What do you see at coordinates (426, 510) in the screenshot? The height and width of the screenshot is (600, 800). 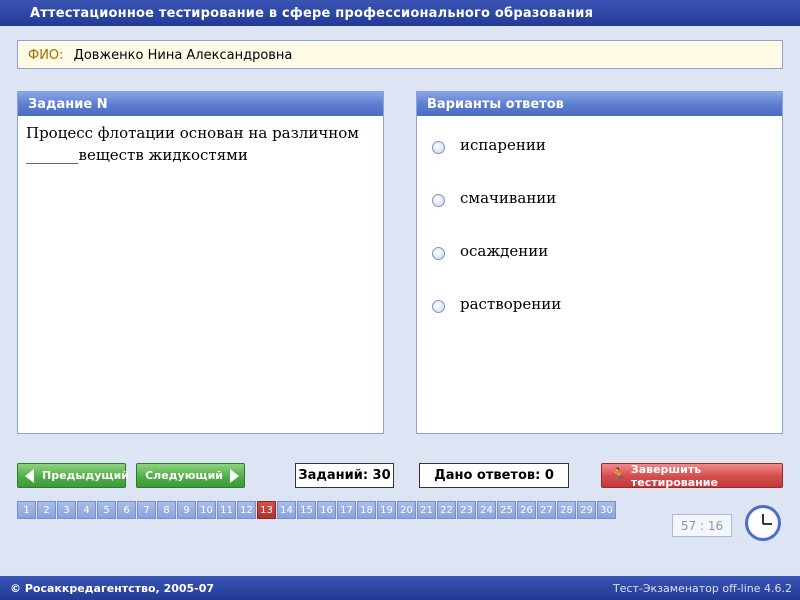 I see `page-button-21: 21` at bounding box center [426, 510].